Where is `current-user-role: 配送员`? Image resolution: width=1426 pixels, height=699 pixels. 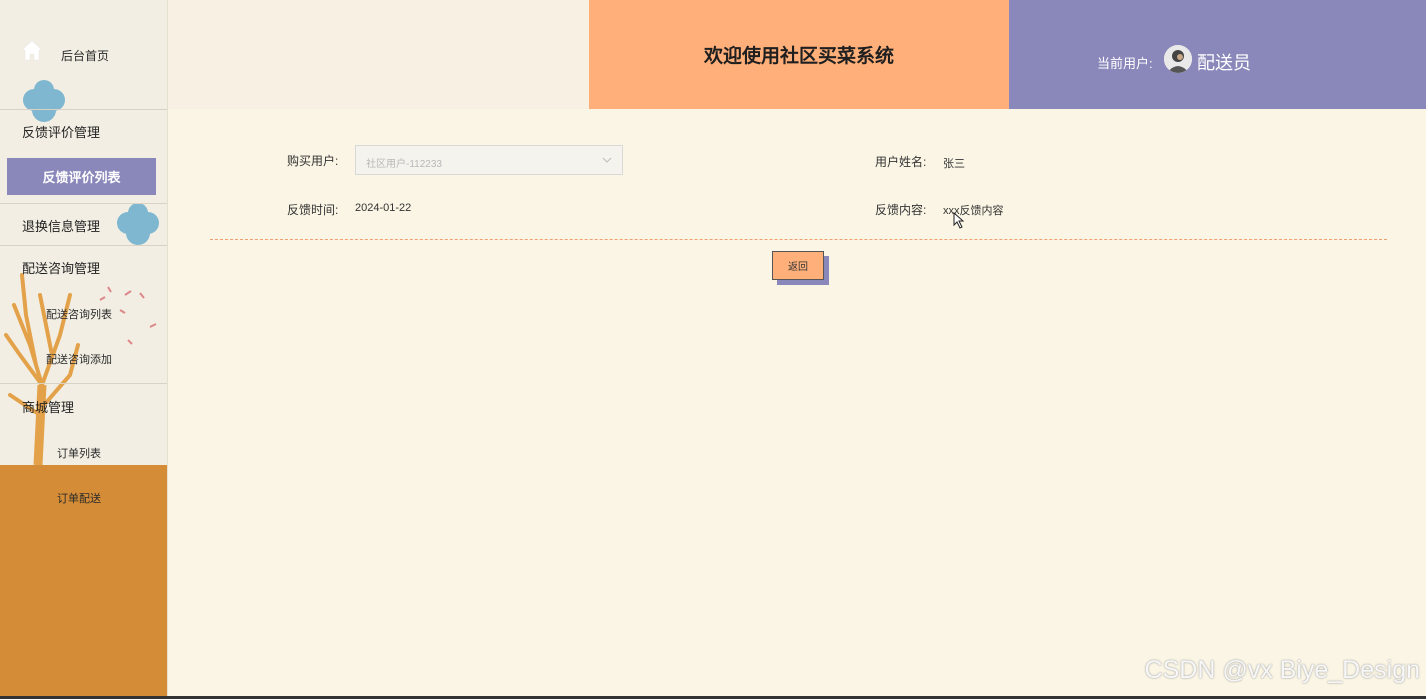
current-user-role: 配送员 is located at coordinates (1224, 62).